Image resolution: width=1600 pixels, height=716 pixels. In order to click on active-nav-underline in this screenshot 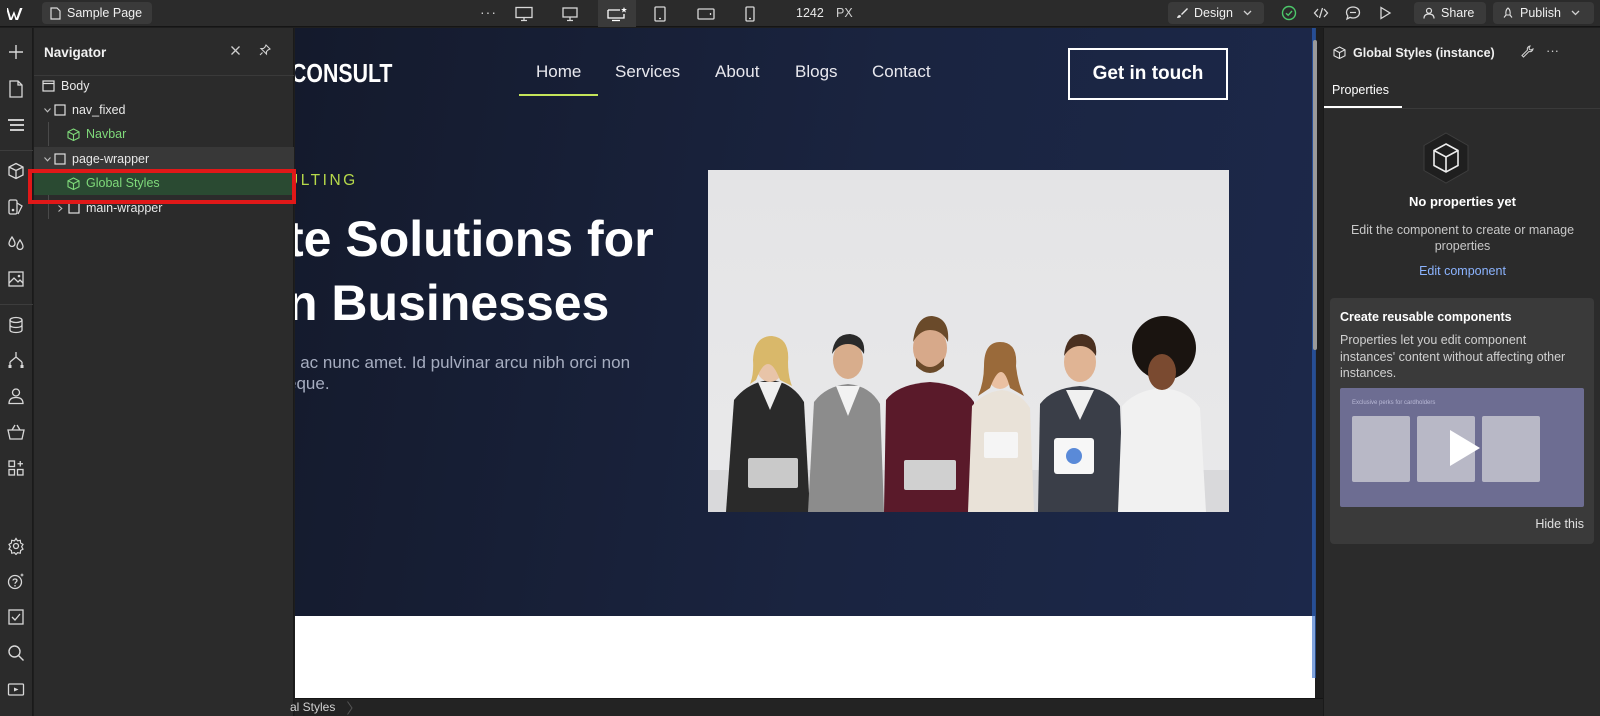, I will do `click(558, 95)`.